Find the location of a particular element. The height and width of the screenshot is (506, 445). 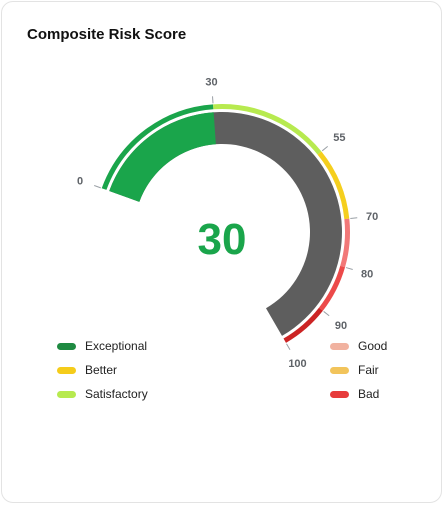

legend-left: Exceptional Better Satisfactory is located at coordinates (102, 370).